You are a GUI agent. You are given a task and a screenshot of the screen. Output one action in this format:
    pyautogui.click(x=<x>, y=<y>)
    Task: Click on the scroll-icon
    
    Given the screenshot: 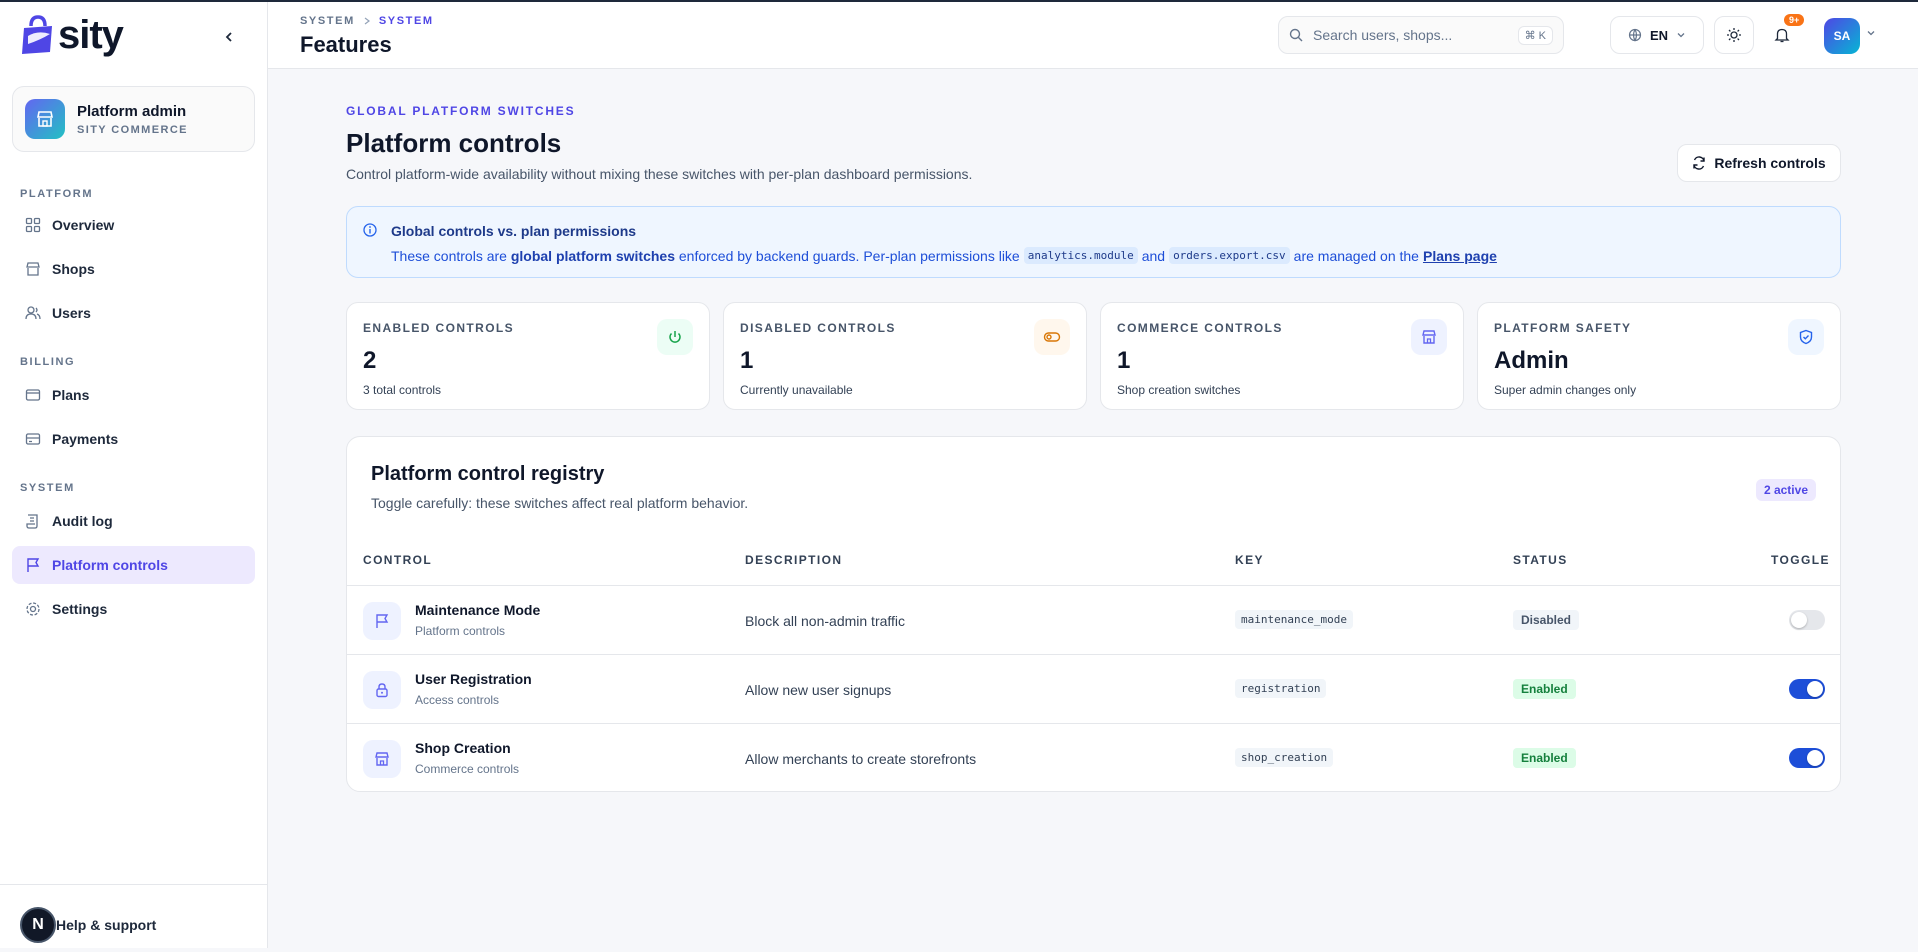 What is the action you would take?
    pyautogui.click(x=33, y=521)
    